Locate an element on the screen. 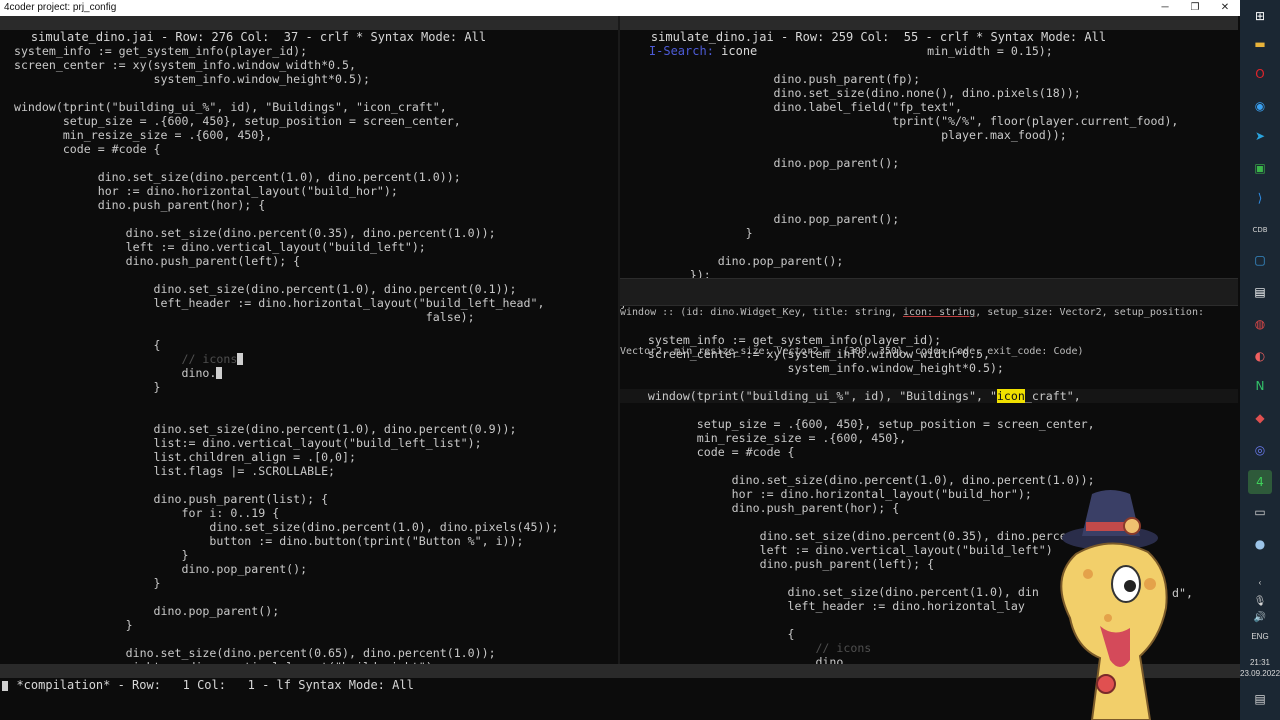  window-icon: ▢ is located at coordinates (1260, 260).